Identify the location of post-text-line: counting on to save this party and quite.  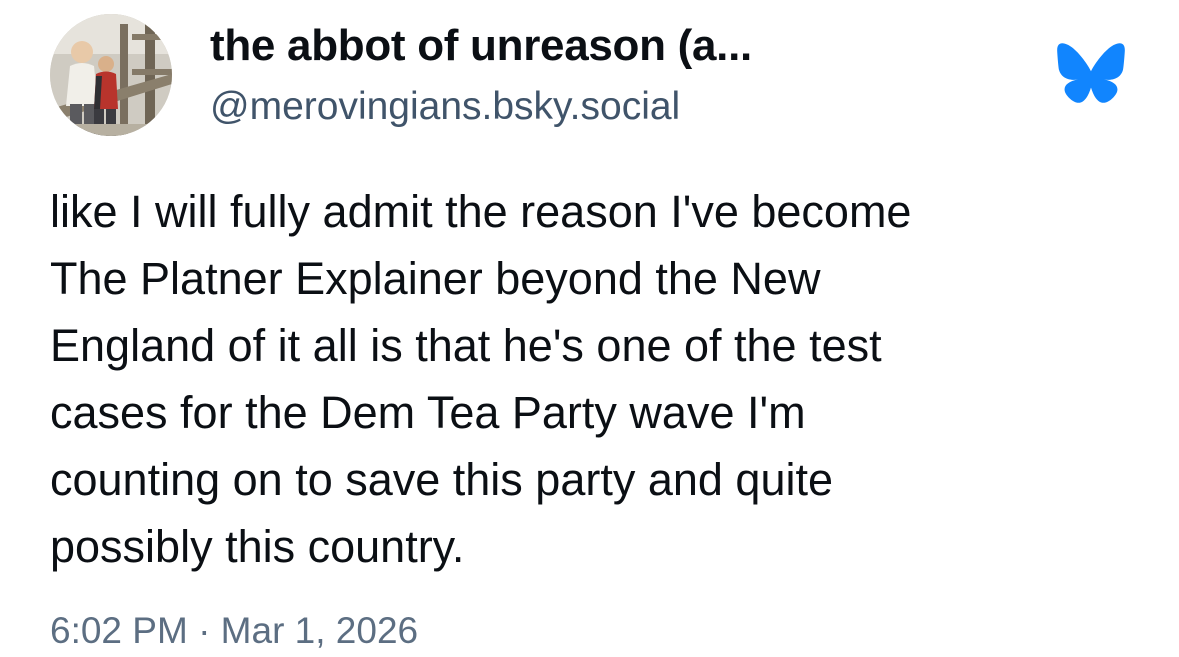
(442, 479).